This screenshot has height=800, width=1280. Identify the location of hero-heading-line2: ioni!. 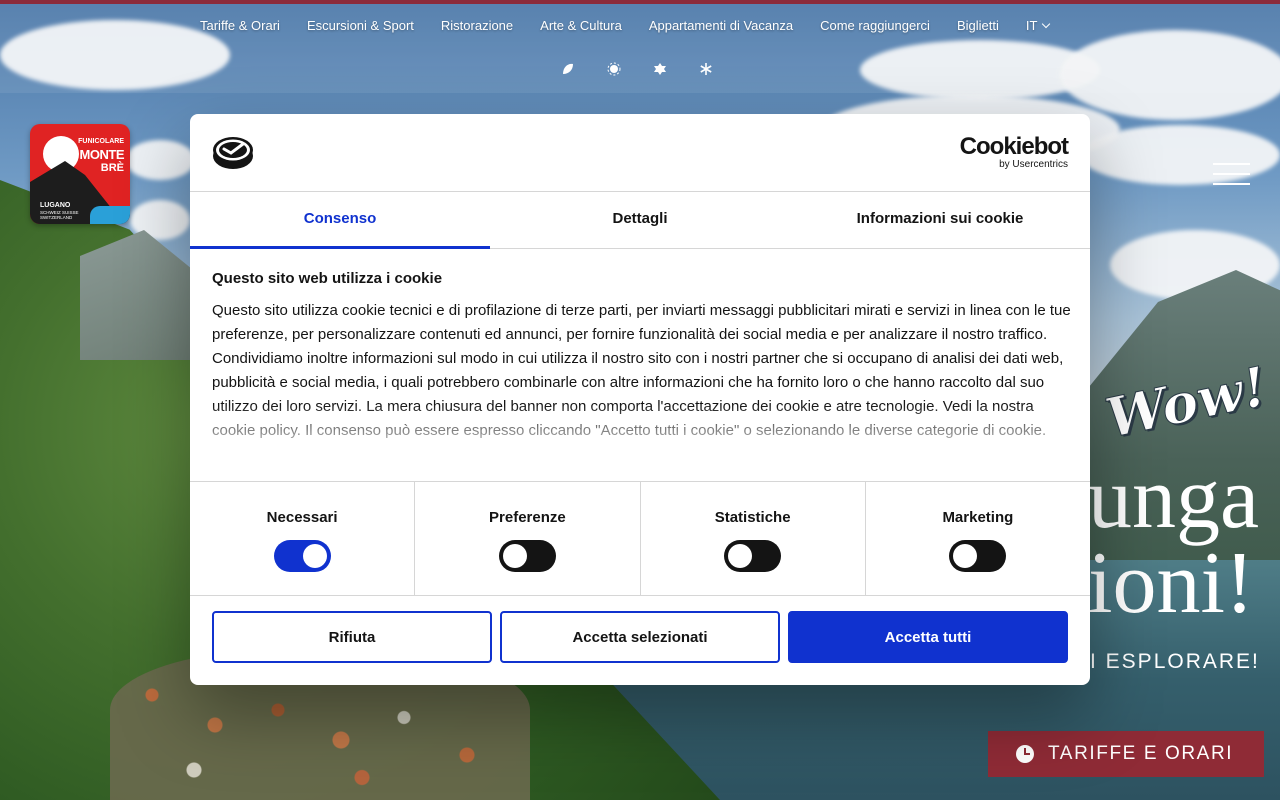
(1171, 583).